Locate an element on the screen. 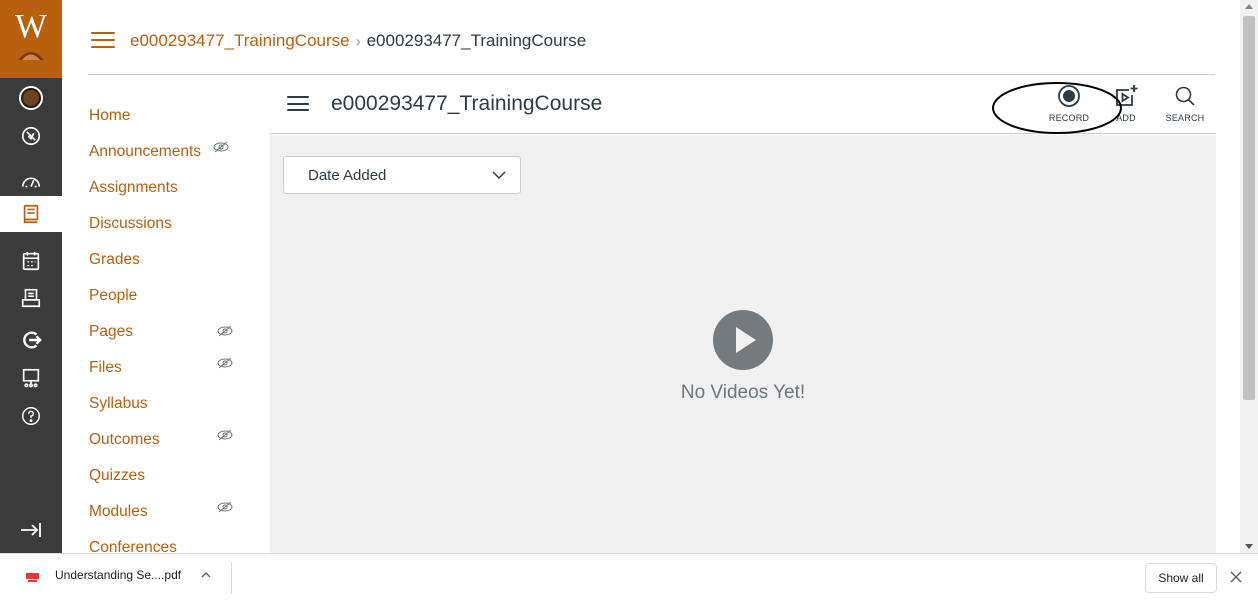  download-item: Understanding Se....pdf is located at coordinates (118, 575).